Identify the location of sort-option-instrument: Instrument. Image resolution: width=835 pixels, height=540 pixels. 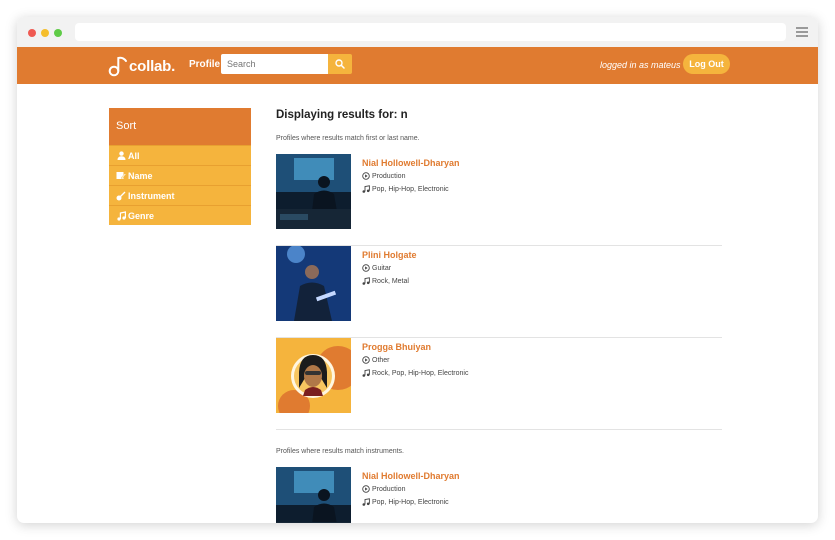
(180, 195).